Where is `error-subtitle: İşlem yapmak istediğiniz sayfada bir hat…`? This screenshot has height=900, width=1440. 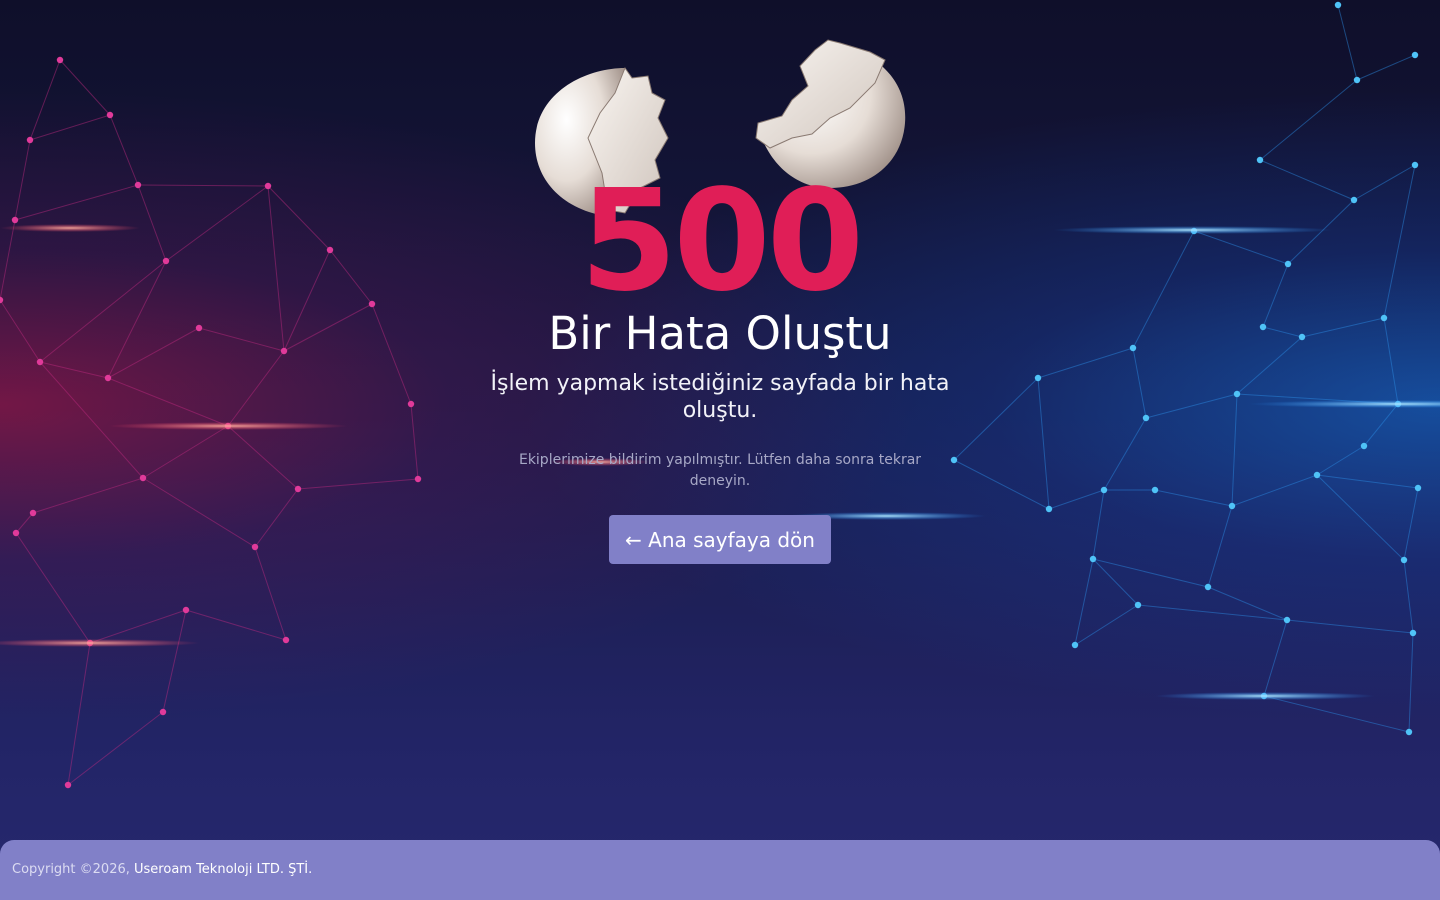
error-subtitle: İşlem yapmak istediğiniz sayfada bir hat… is located at coordinates (720, 397).